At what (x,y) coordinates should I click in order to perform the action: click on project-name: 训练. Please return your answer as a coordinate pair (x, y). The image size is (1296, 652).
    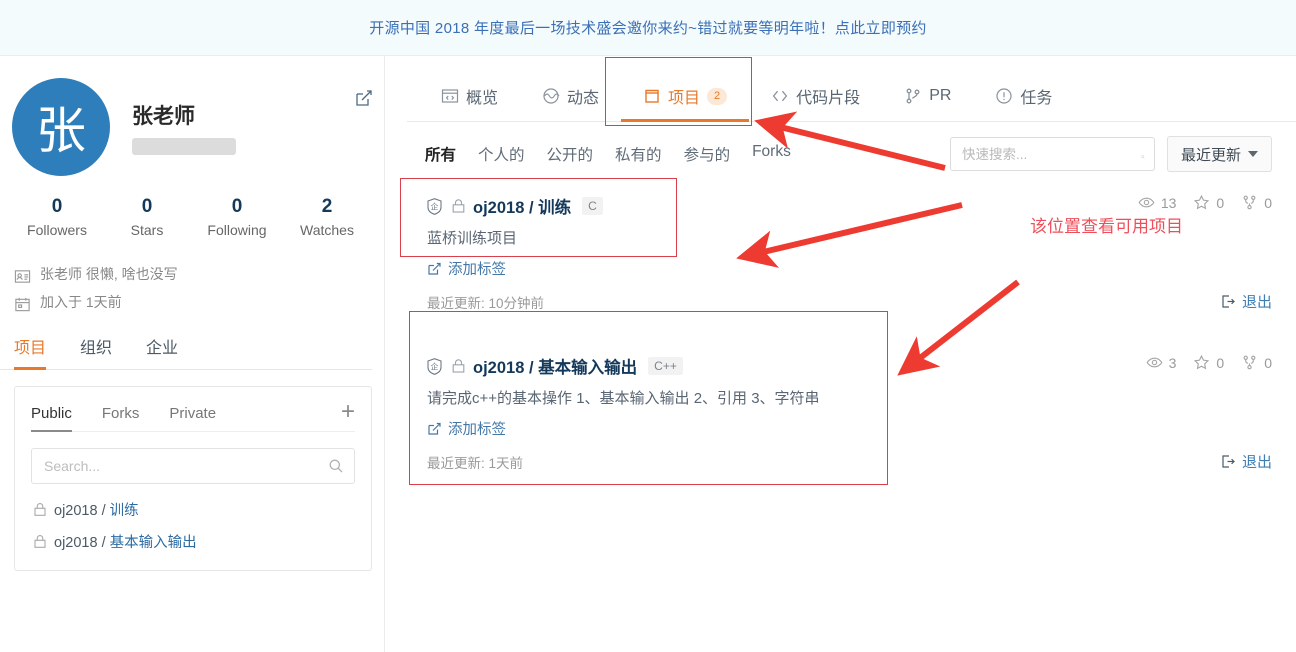
    Looking at the image, I should click on (555, 208).